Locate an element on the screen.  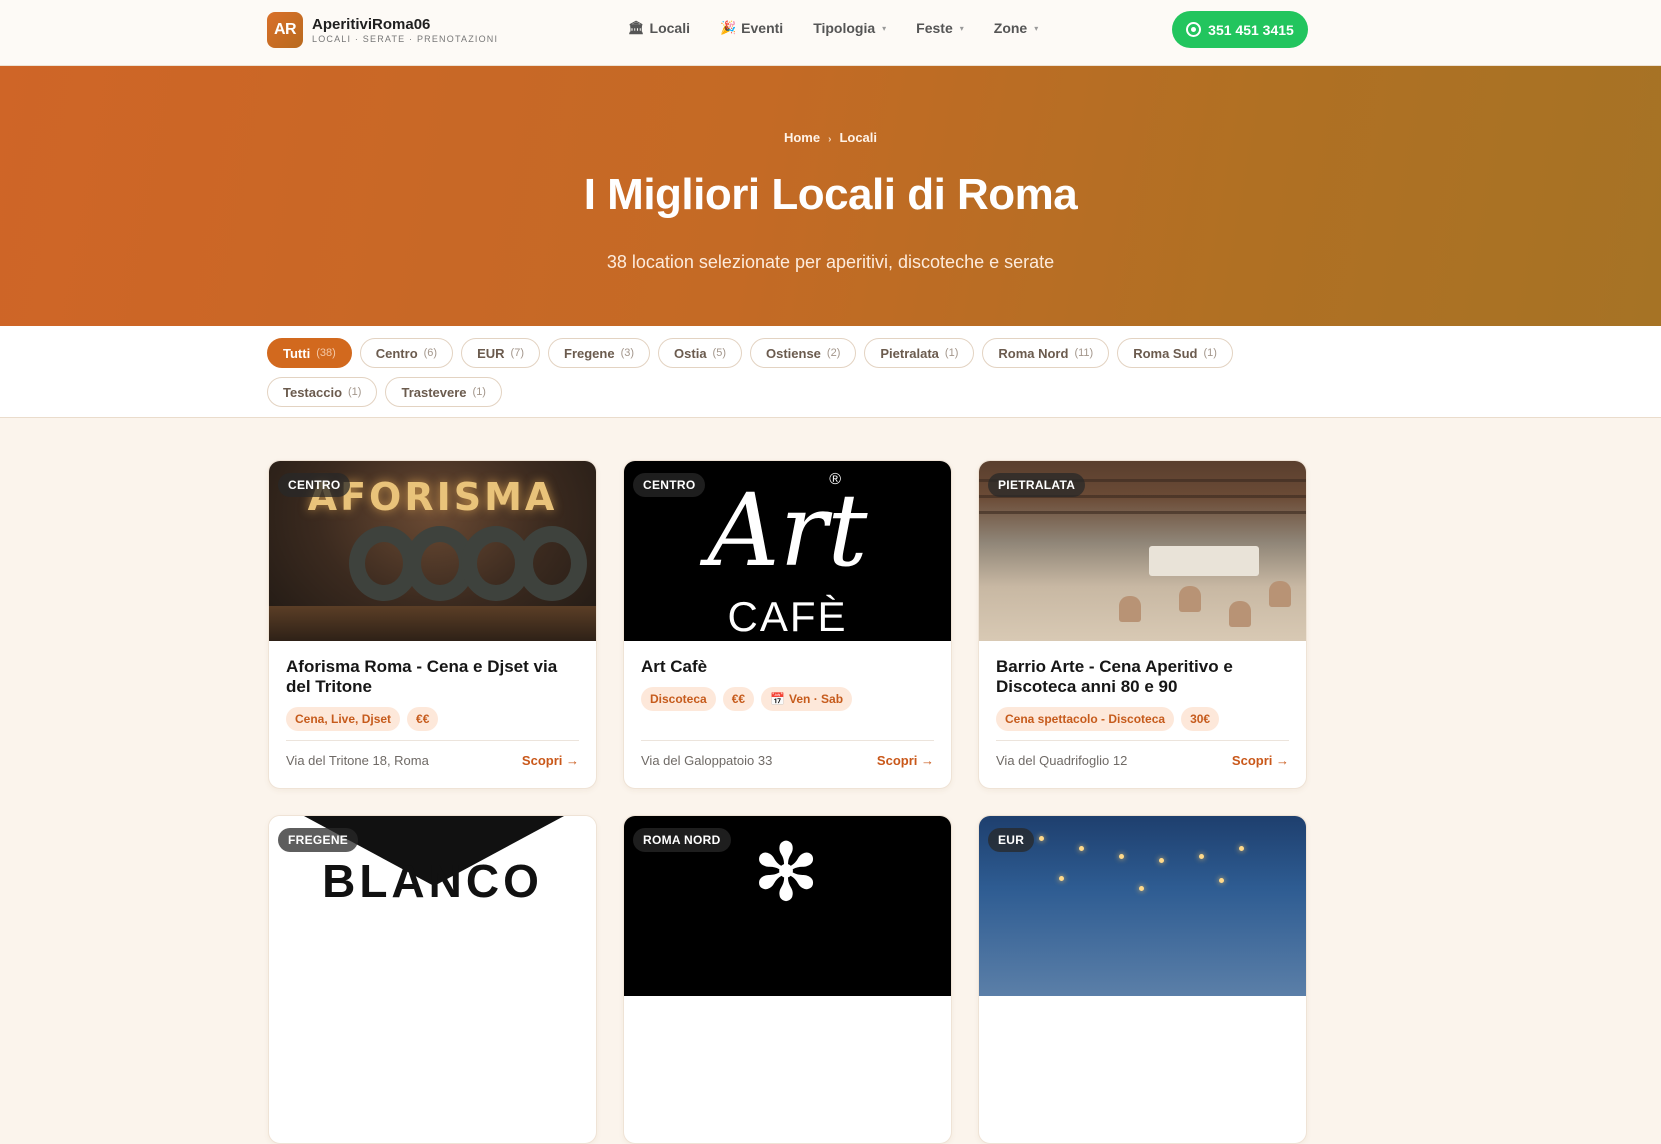
nav-label: Zone is located at coordinates (1010, 28).